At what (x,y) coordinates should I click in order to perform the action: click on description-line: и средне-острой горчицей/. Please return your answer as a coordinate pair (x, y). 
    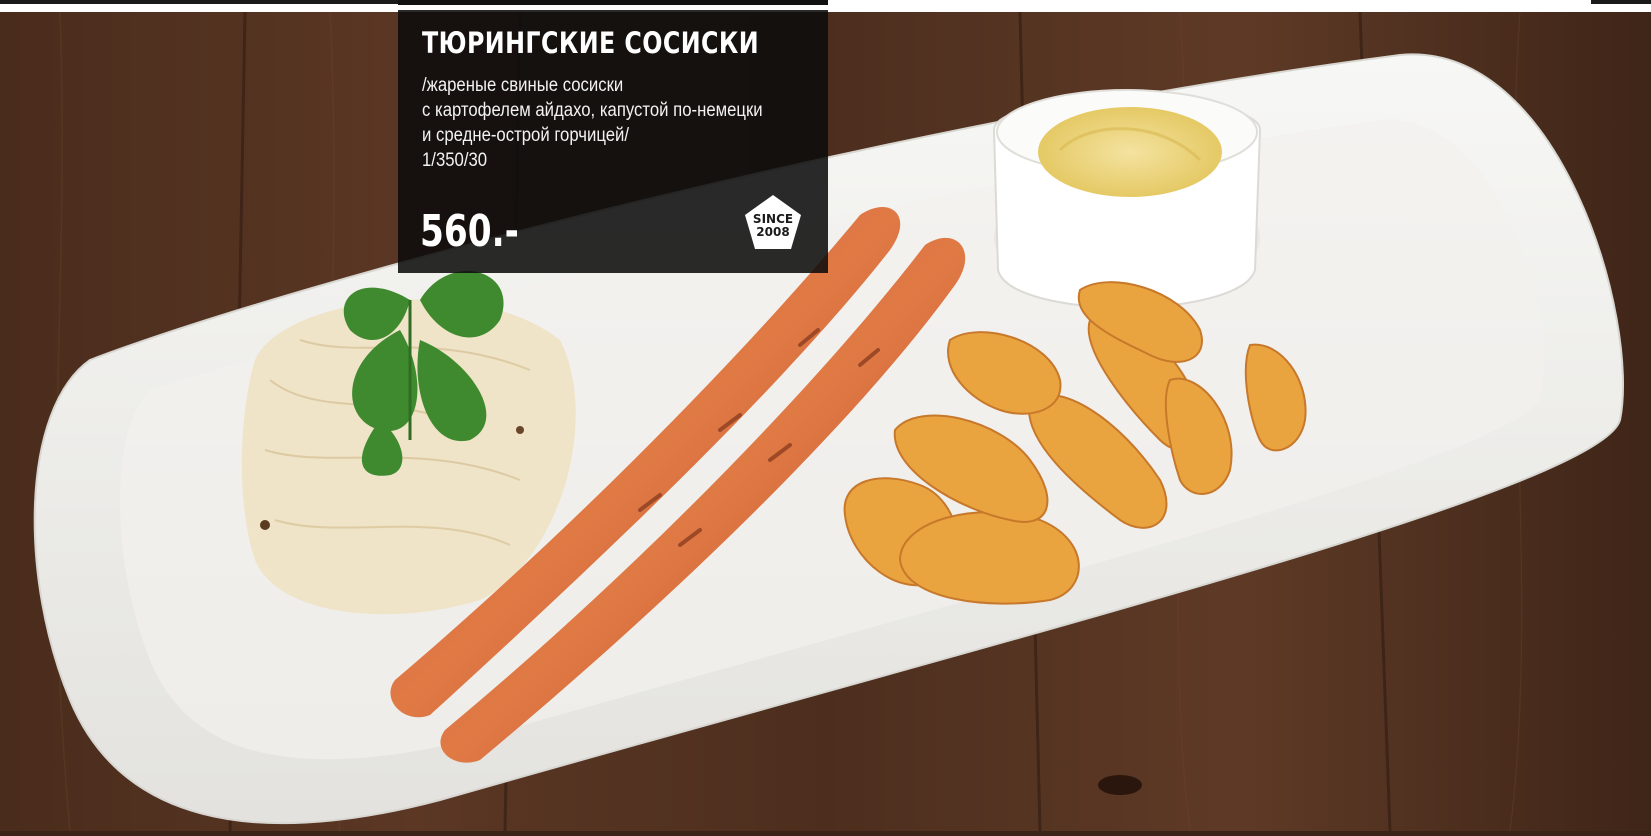
    Looking at the image, I should click on (526, 135).